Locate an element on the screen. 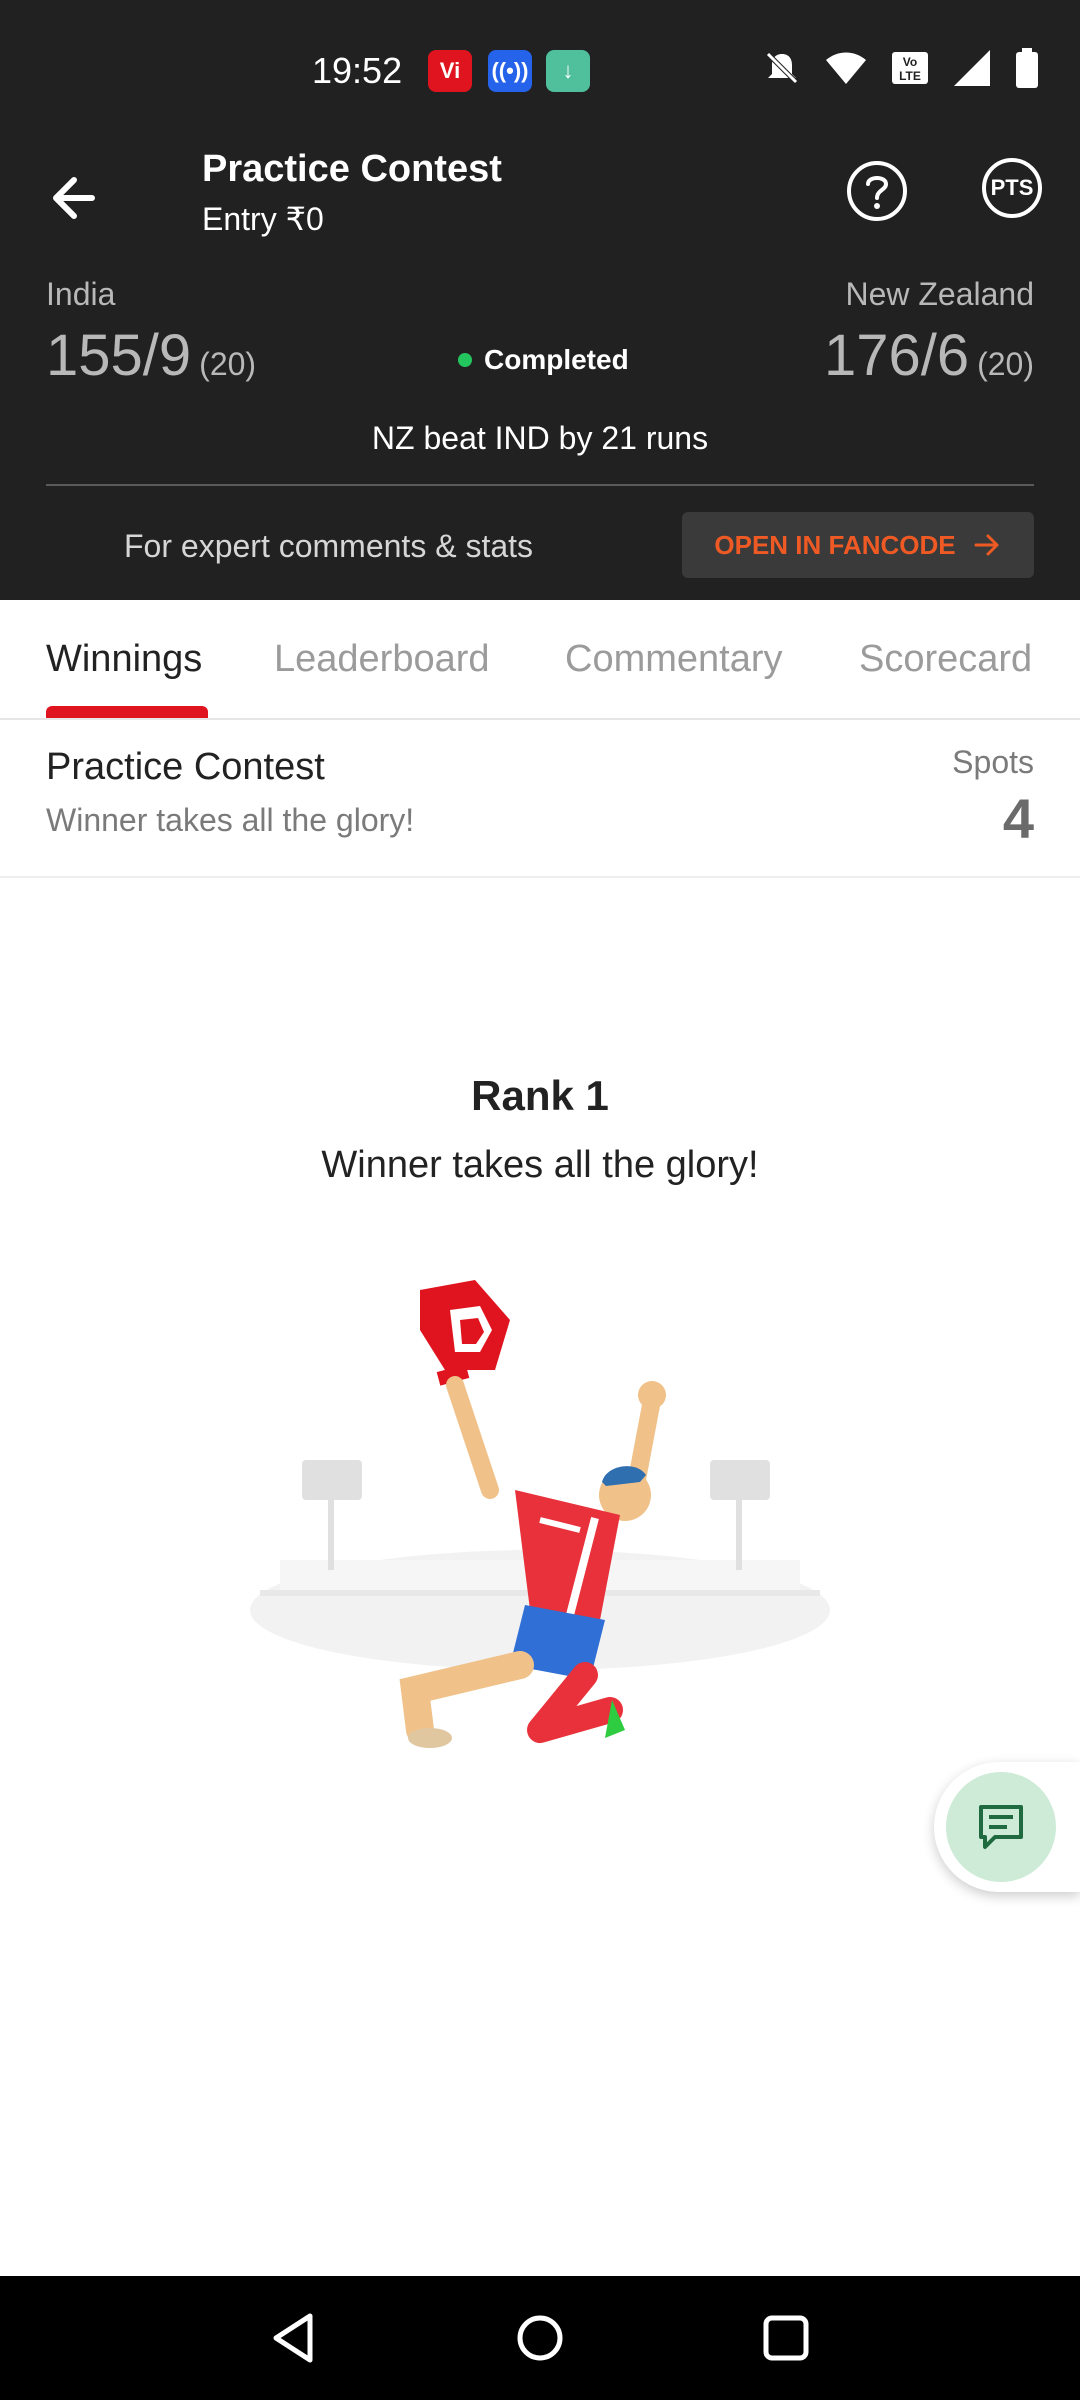 This screenshot has height=2400, width=1080. trophy-celebration-illustration is located at coordinates (540, 1514).